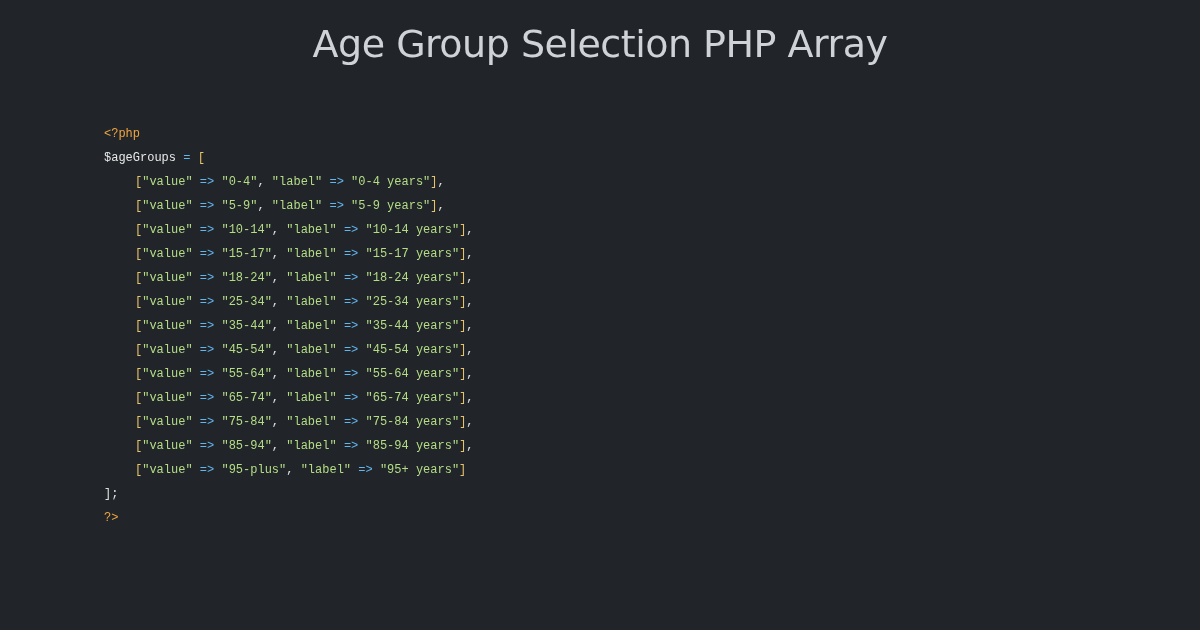 Image resolution: width=1200 pixels, height=630 pixels. What do you see at coordinates (304, 398) in the screenshot?
I see `code-line: ["value" => "65-74", "label" => "65-74 years"],` at bounding box center [304, 398].